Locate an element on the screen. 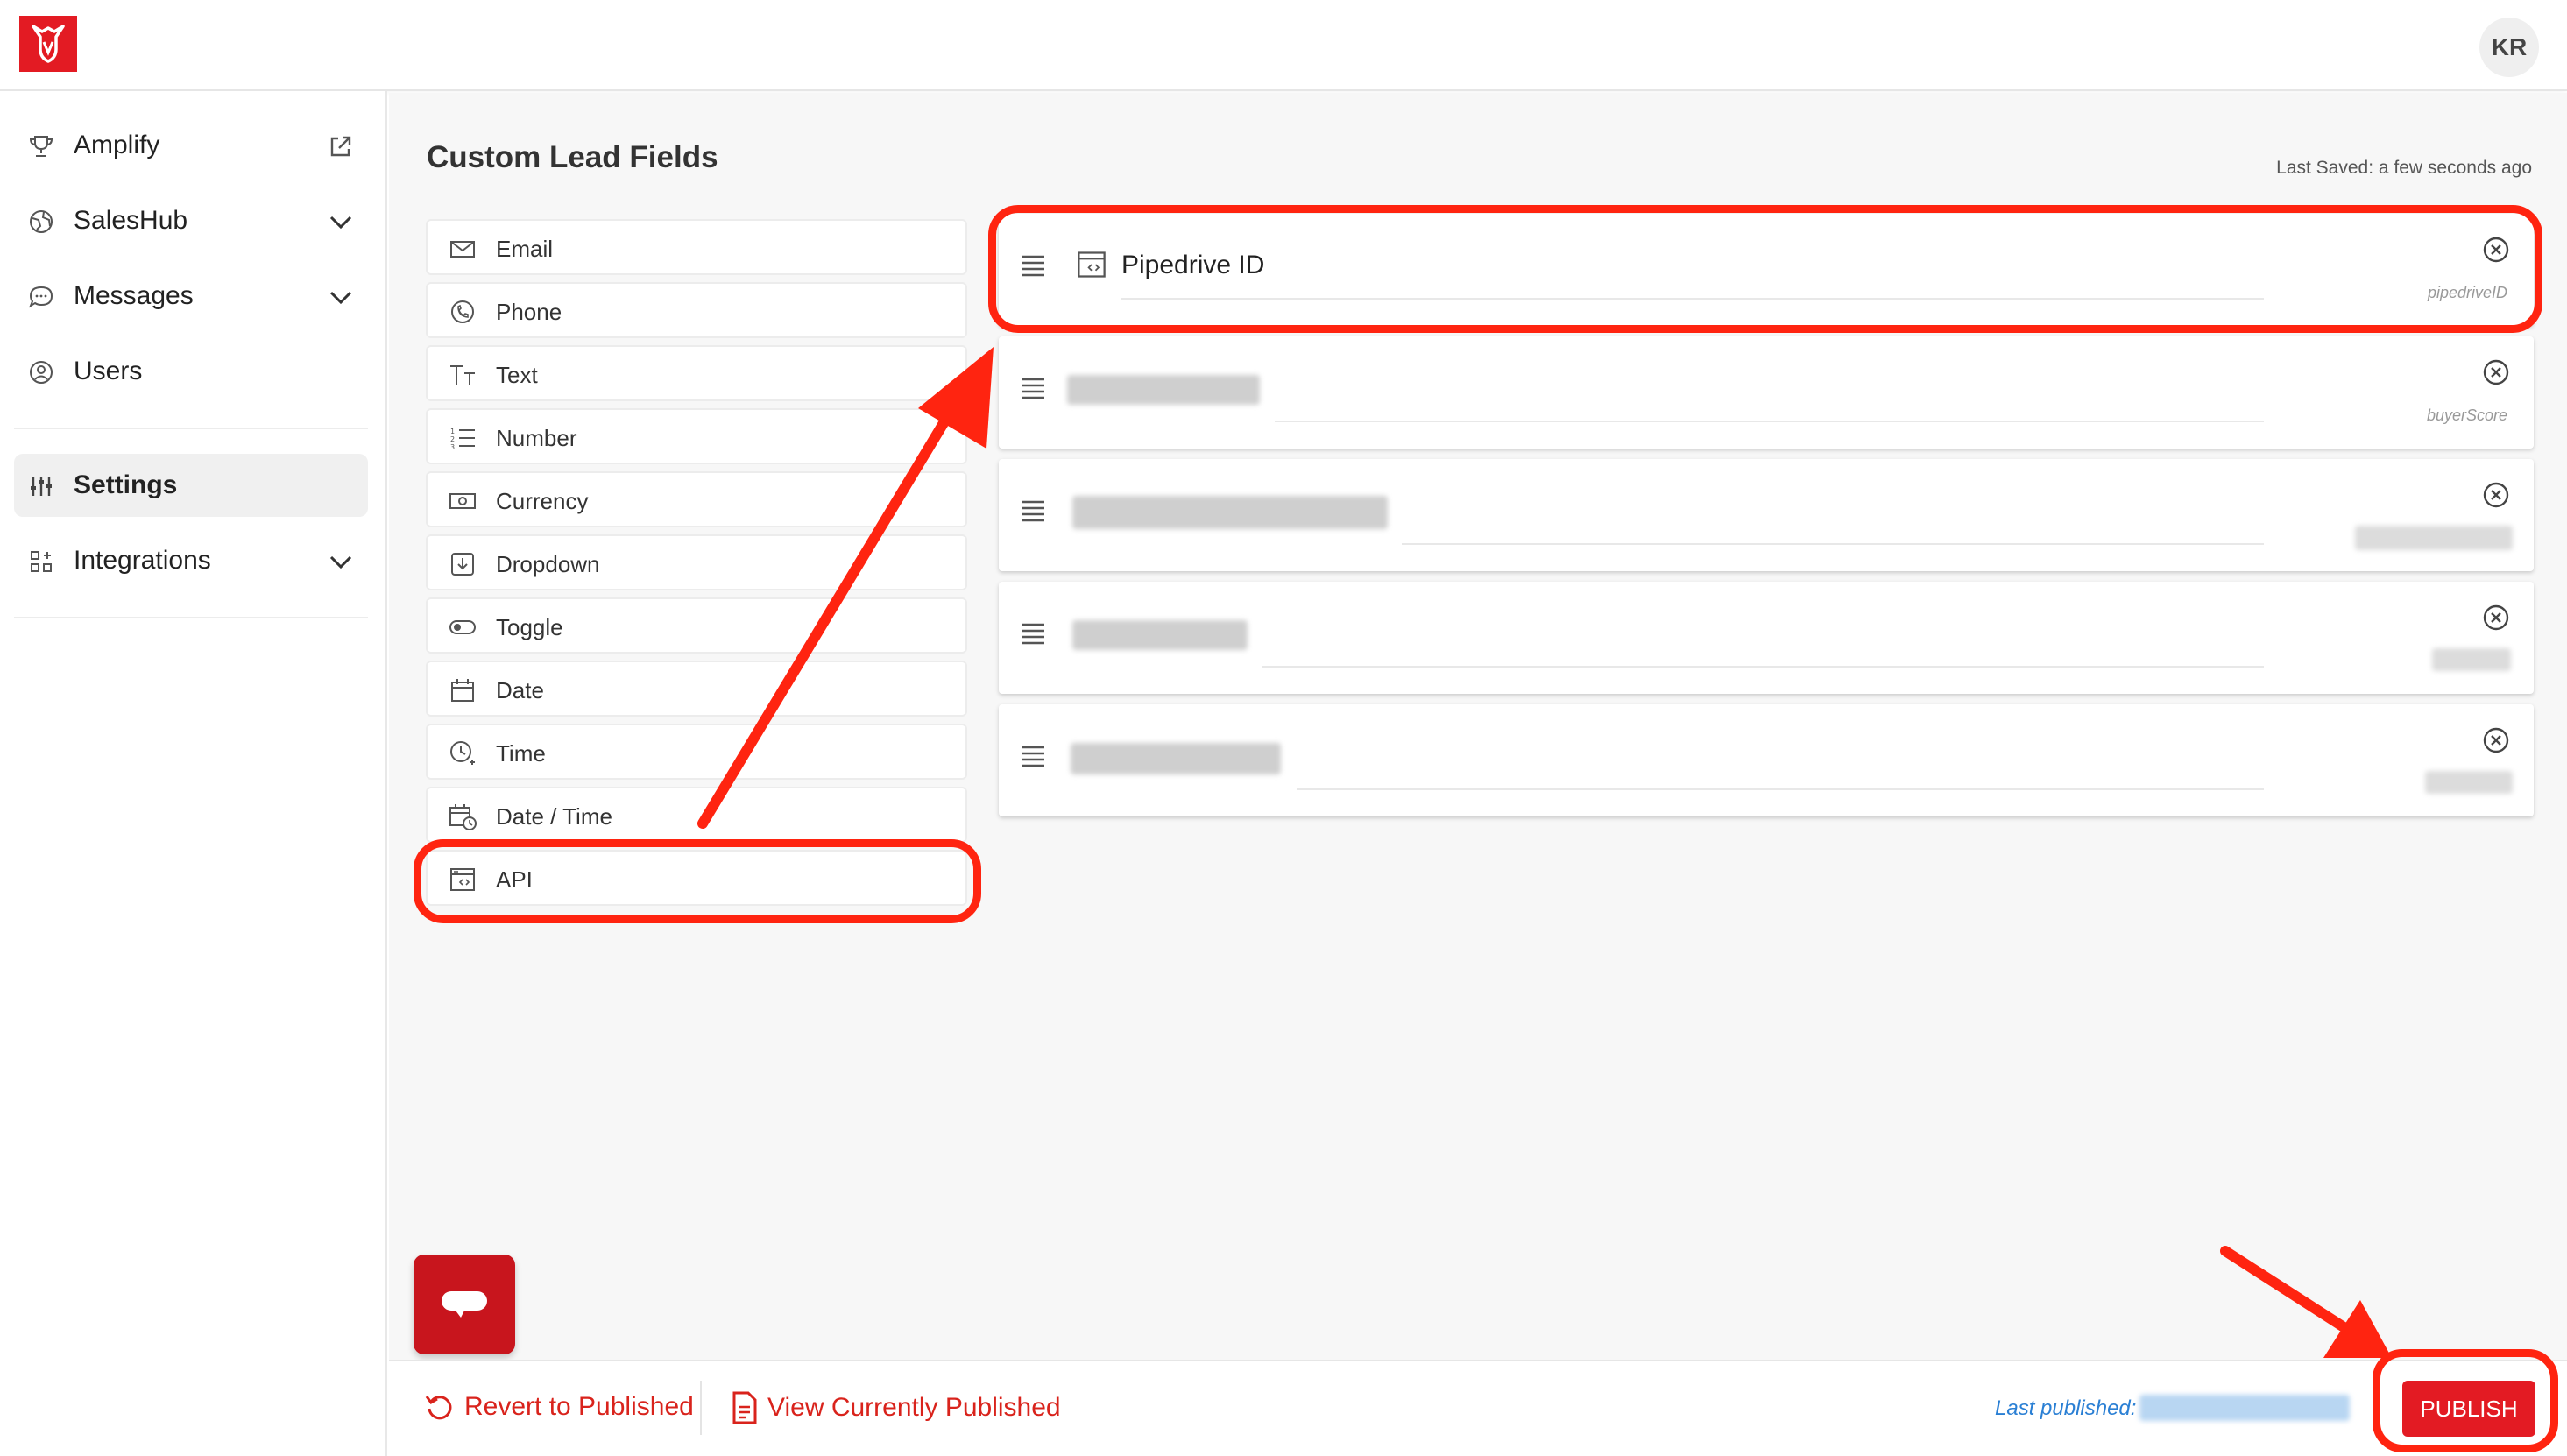 Image resolution: width=2567 pixels, height=1456 pixels. footer-divider is located at coordinates (701, 1408).